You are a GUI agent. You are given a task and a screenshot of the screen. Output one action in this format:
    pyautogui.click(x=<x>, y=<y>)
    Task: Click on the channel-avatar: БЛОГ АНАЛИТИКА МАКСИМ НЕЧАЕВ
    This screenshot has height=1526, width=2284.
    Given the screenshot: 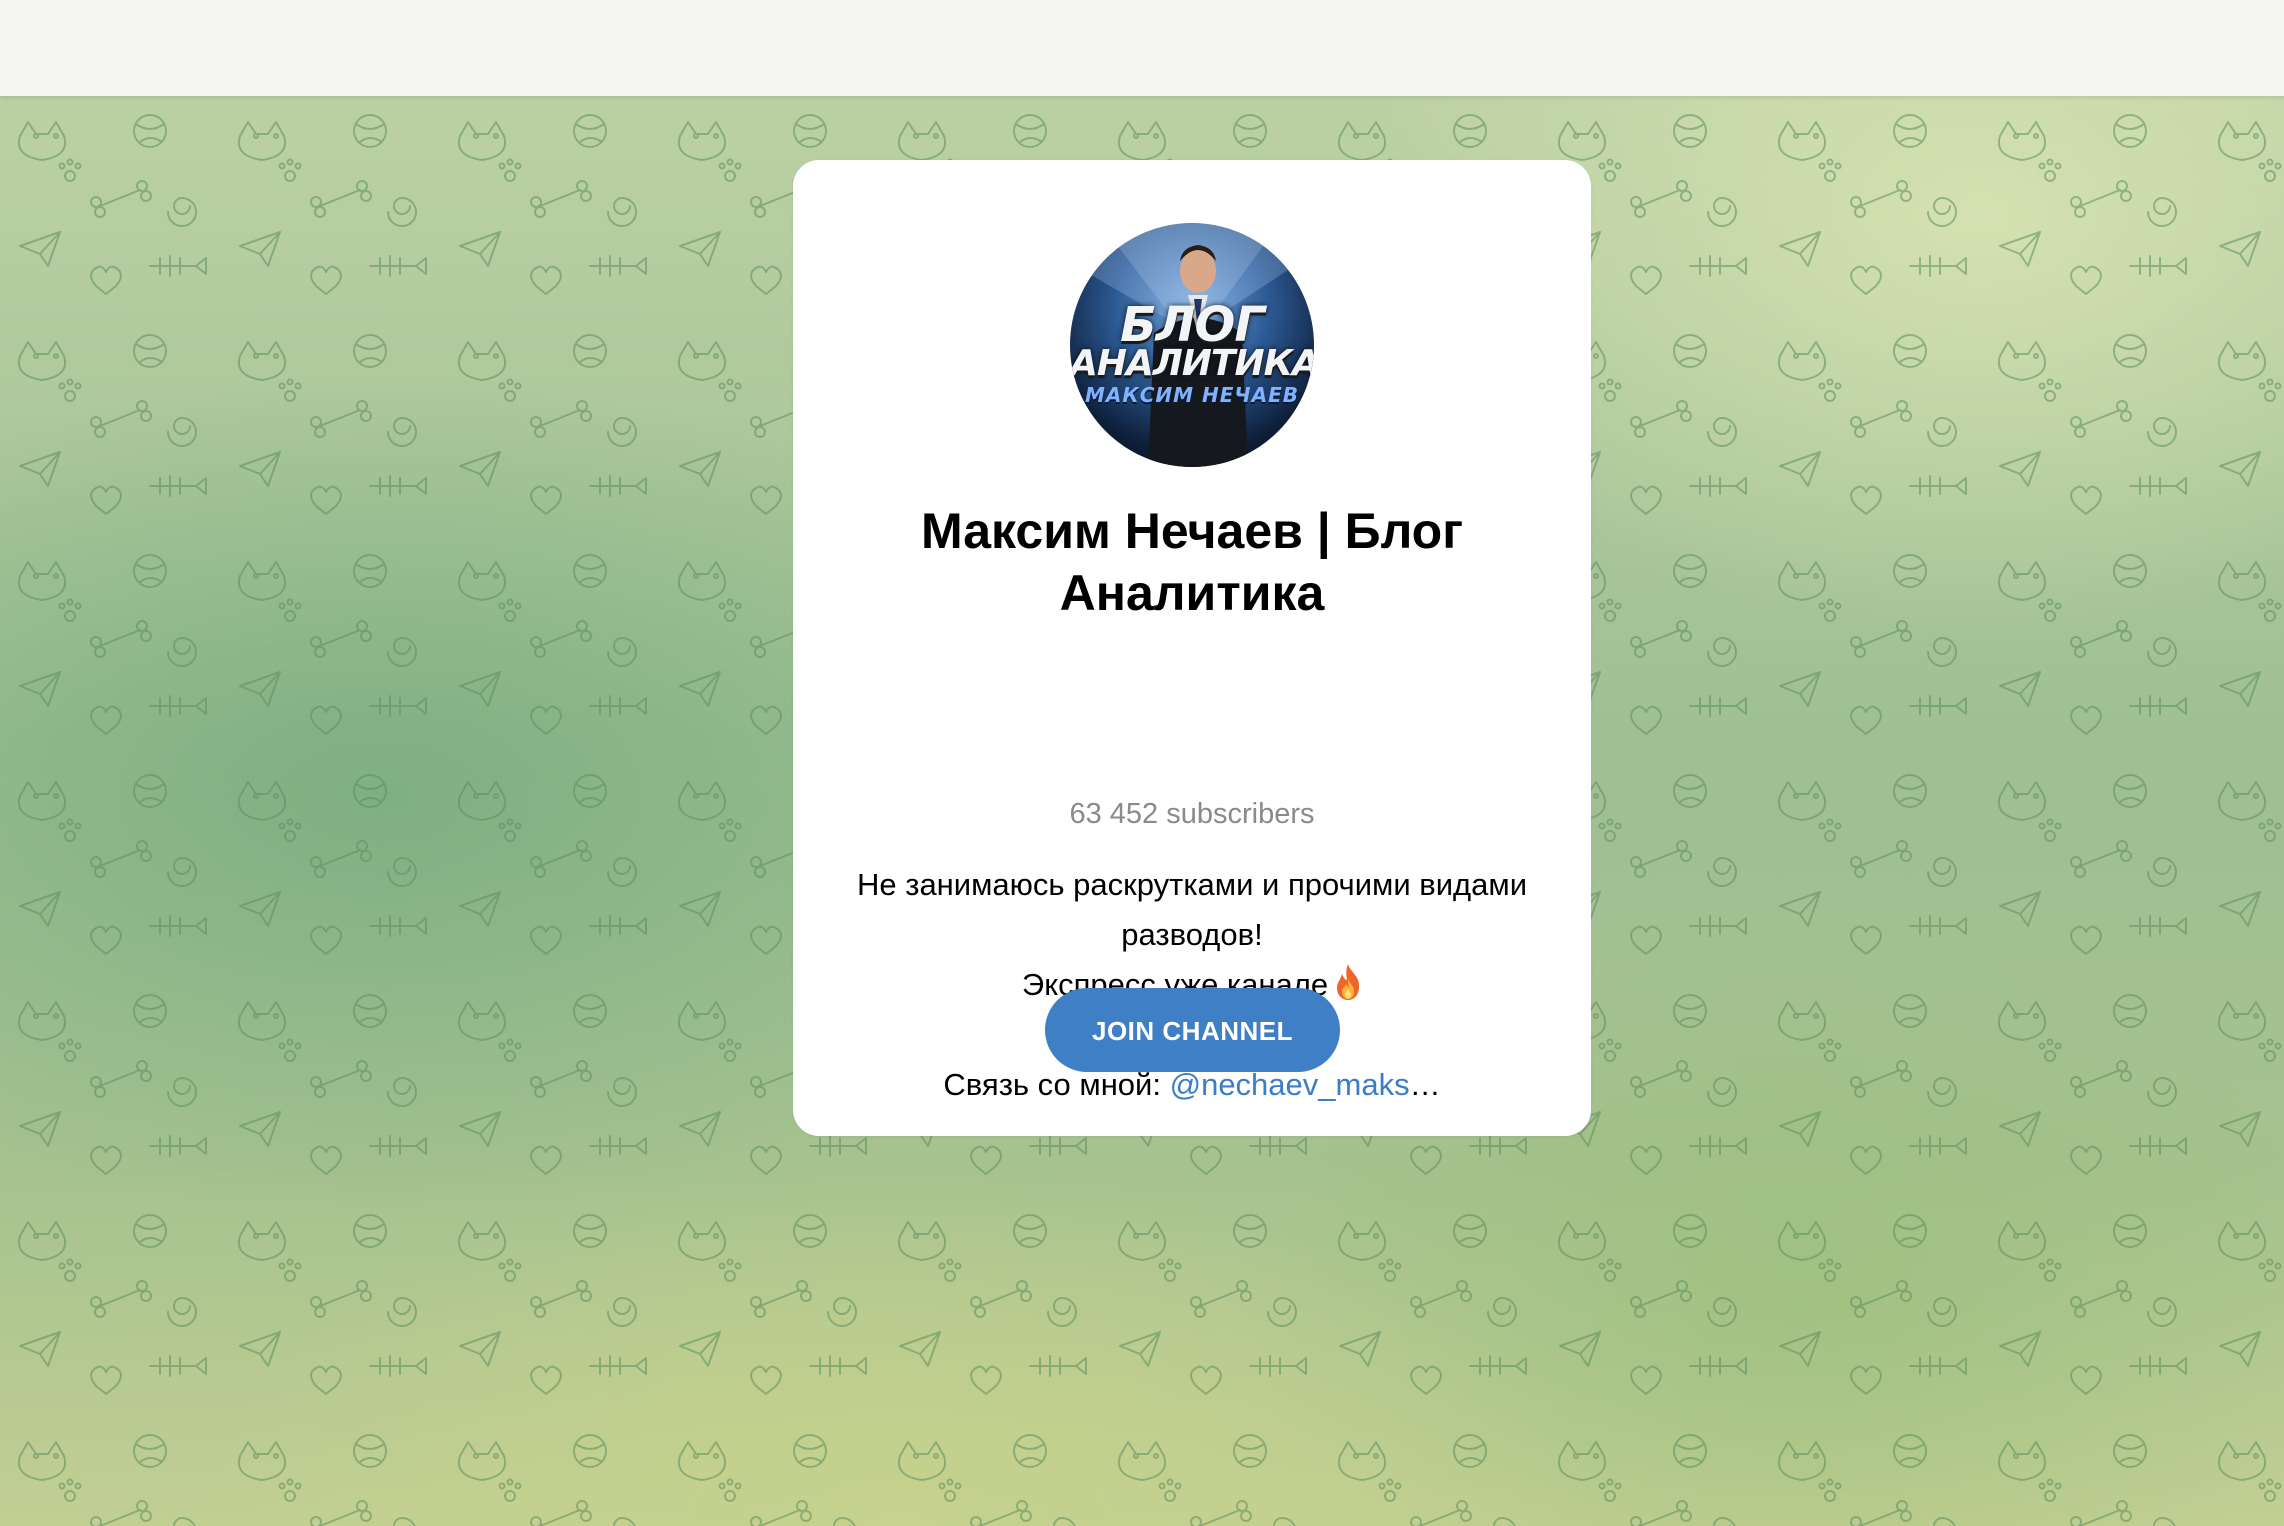 What is the action you would take?
    pyautogui.click(x=1192, y=345)
    